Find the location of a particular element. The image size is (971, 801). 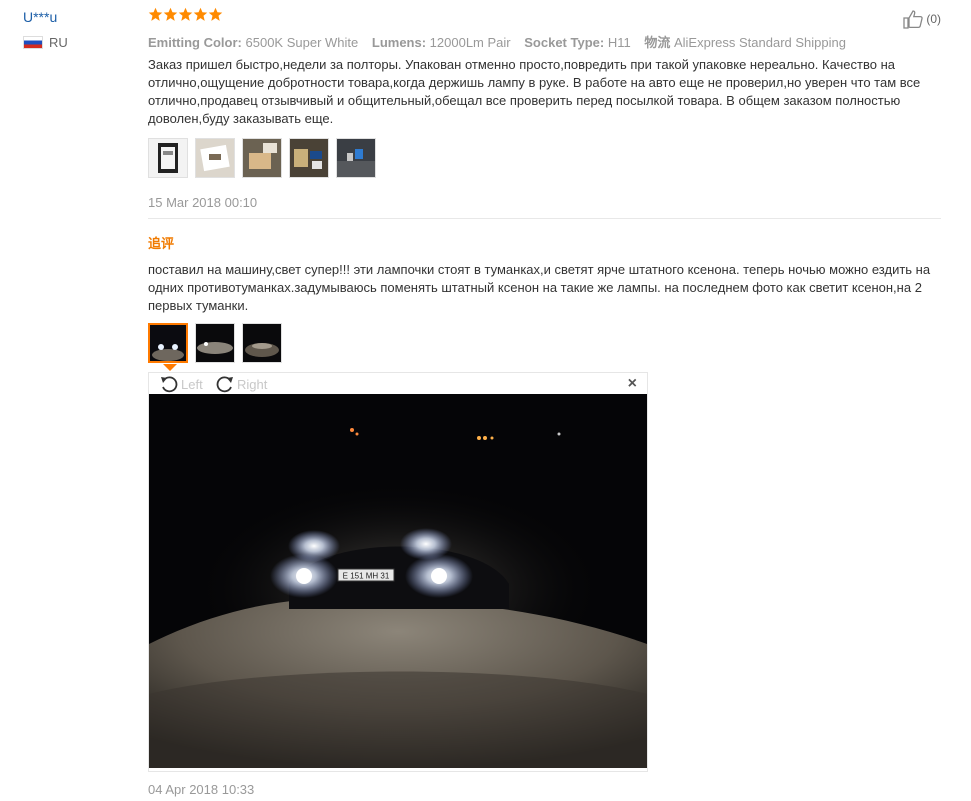

rotate-right-button: Right is located at coordinates (241, 384).